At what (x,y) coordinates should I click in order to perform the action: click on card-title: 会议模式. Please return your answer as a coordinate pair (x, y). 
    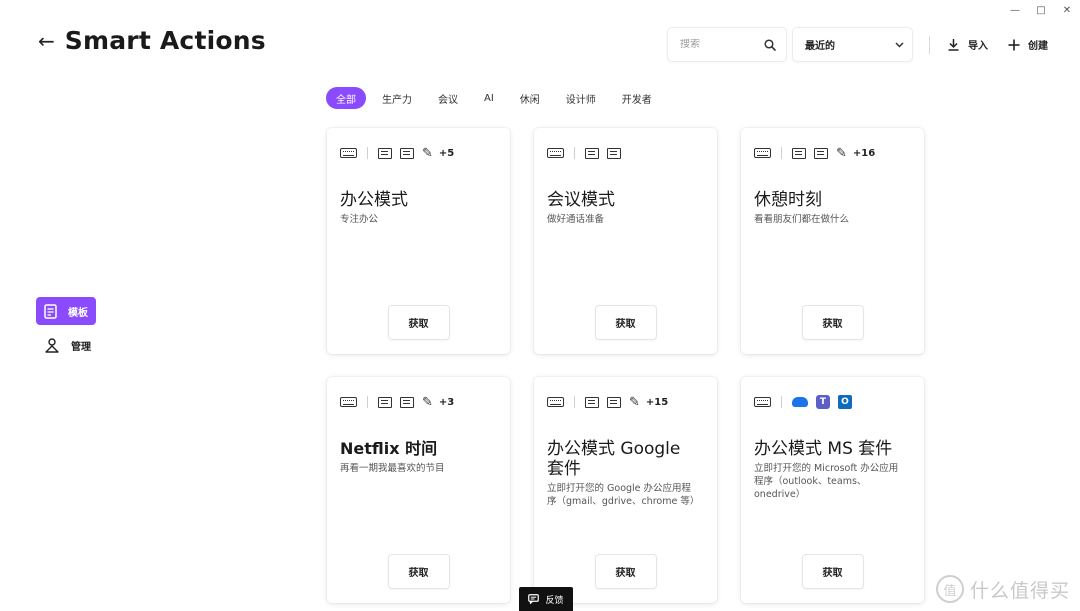
    Looking at the image, I should click on (581, 200).